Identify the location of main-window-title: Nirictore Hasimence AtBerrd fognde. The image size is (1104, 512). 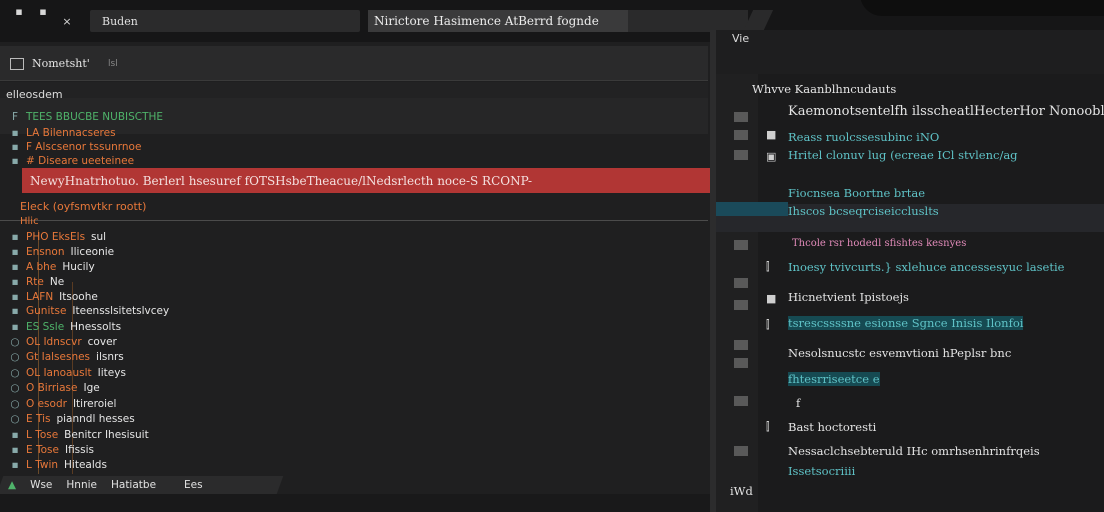
(498, 21).